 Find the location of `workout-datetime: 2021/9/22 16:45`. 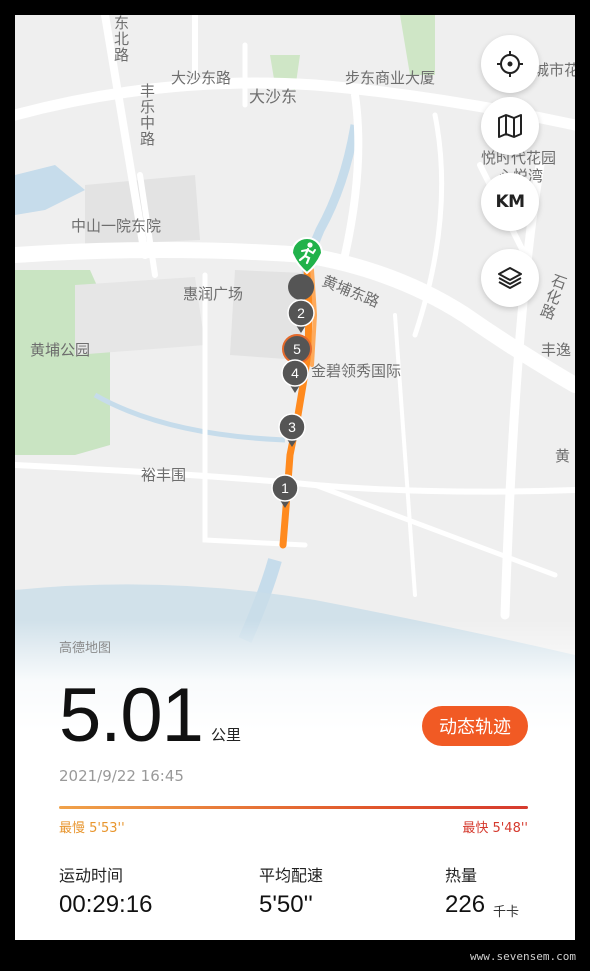

workout-datetime: 2021/9/22 16:45 is located at coordinates (121, 776).